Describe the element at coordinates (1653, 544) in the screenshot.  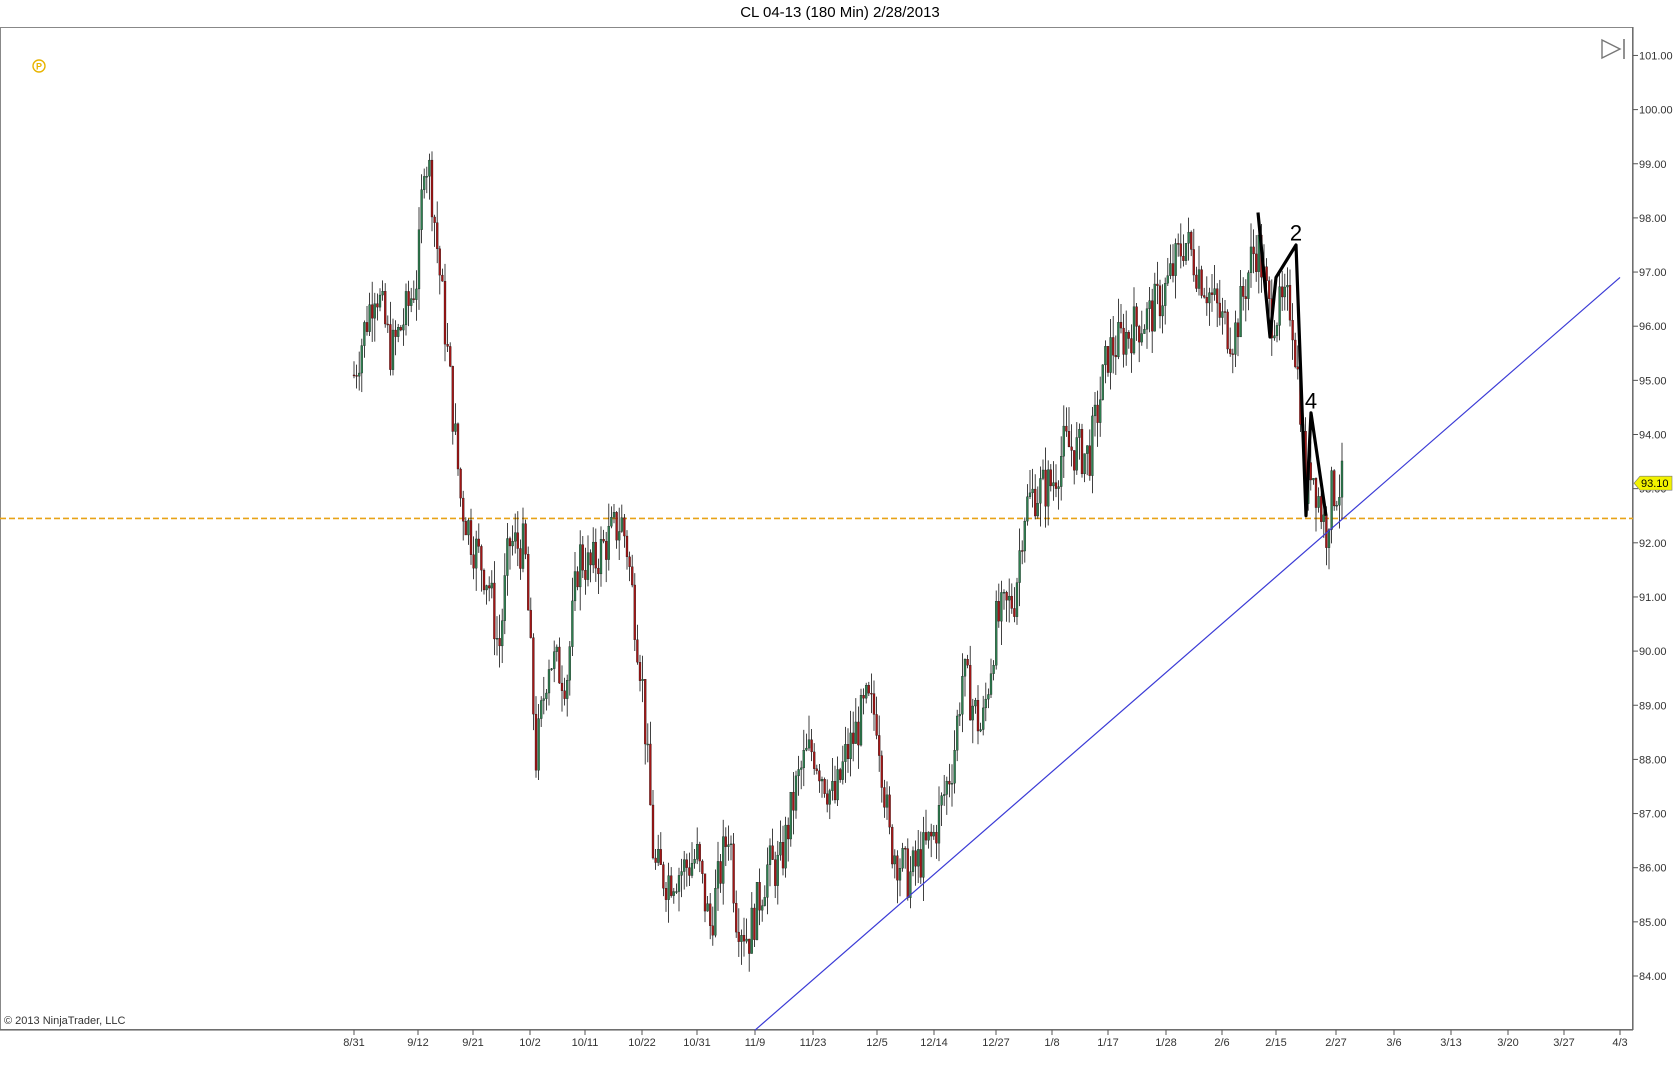
I see `y-tick-label: 92.00` at that location.